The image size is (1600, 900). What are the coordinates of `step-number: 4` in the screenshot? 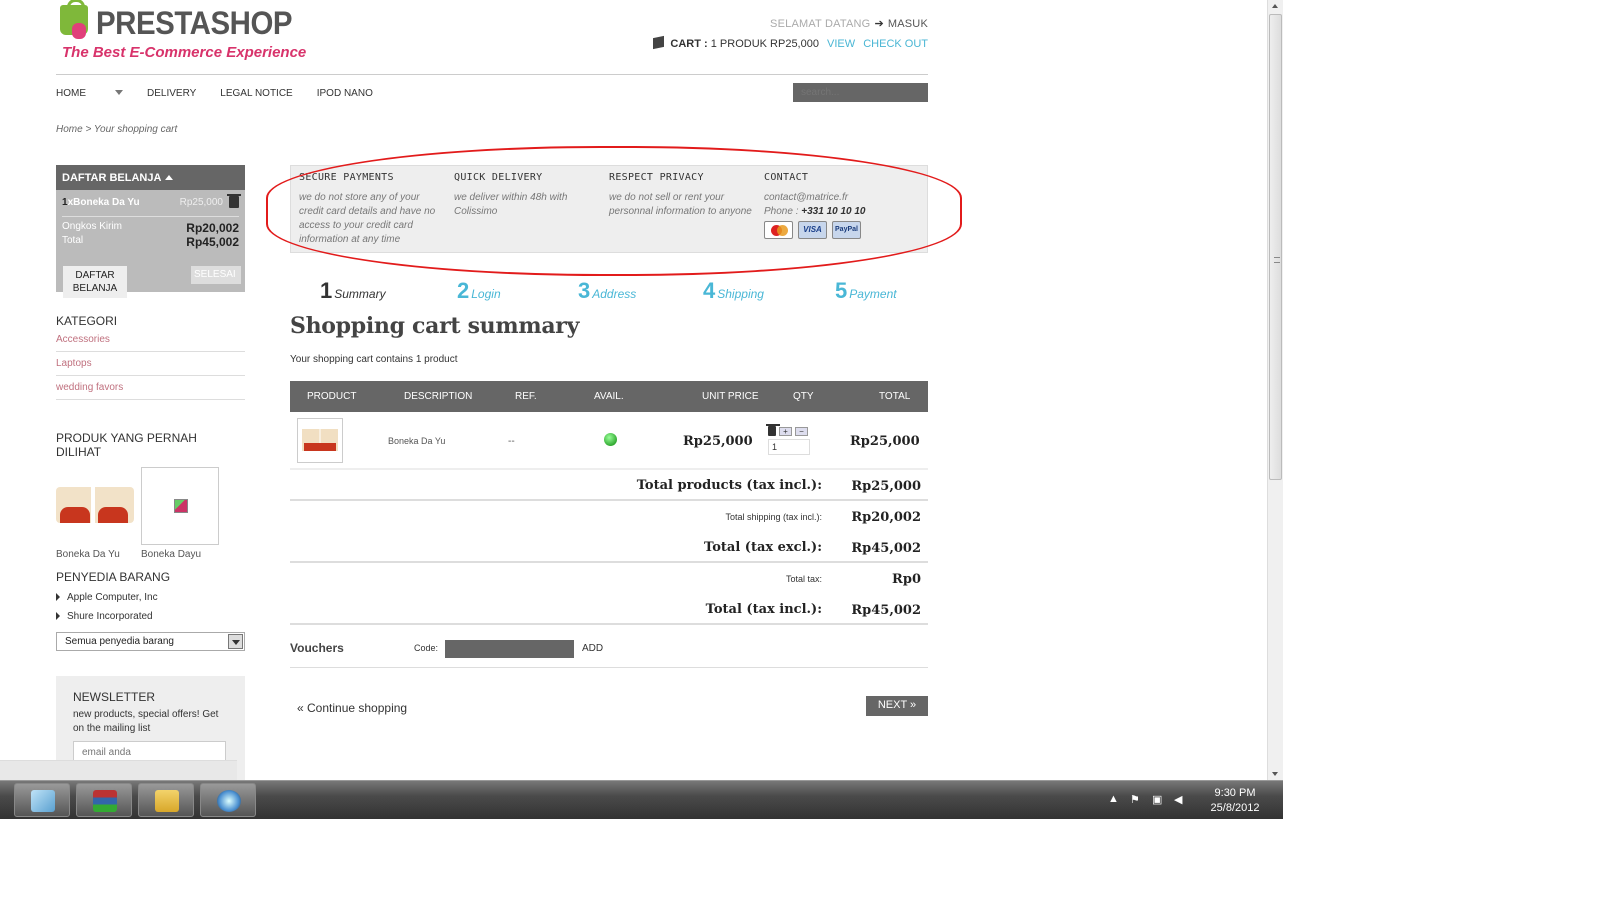 It's located at (709, 290).